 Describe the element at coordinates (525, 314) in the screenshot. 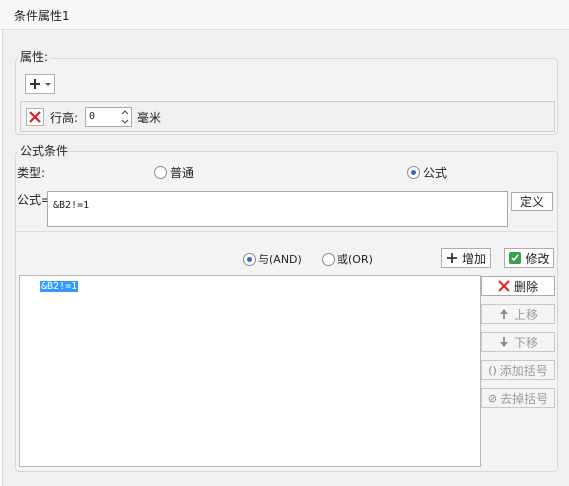

I see `move-up-label: 上移` at that location.